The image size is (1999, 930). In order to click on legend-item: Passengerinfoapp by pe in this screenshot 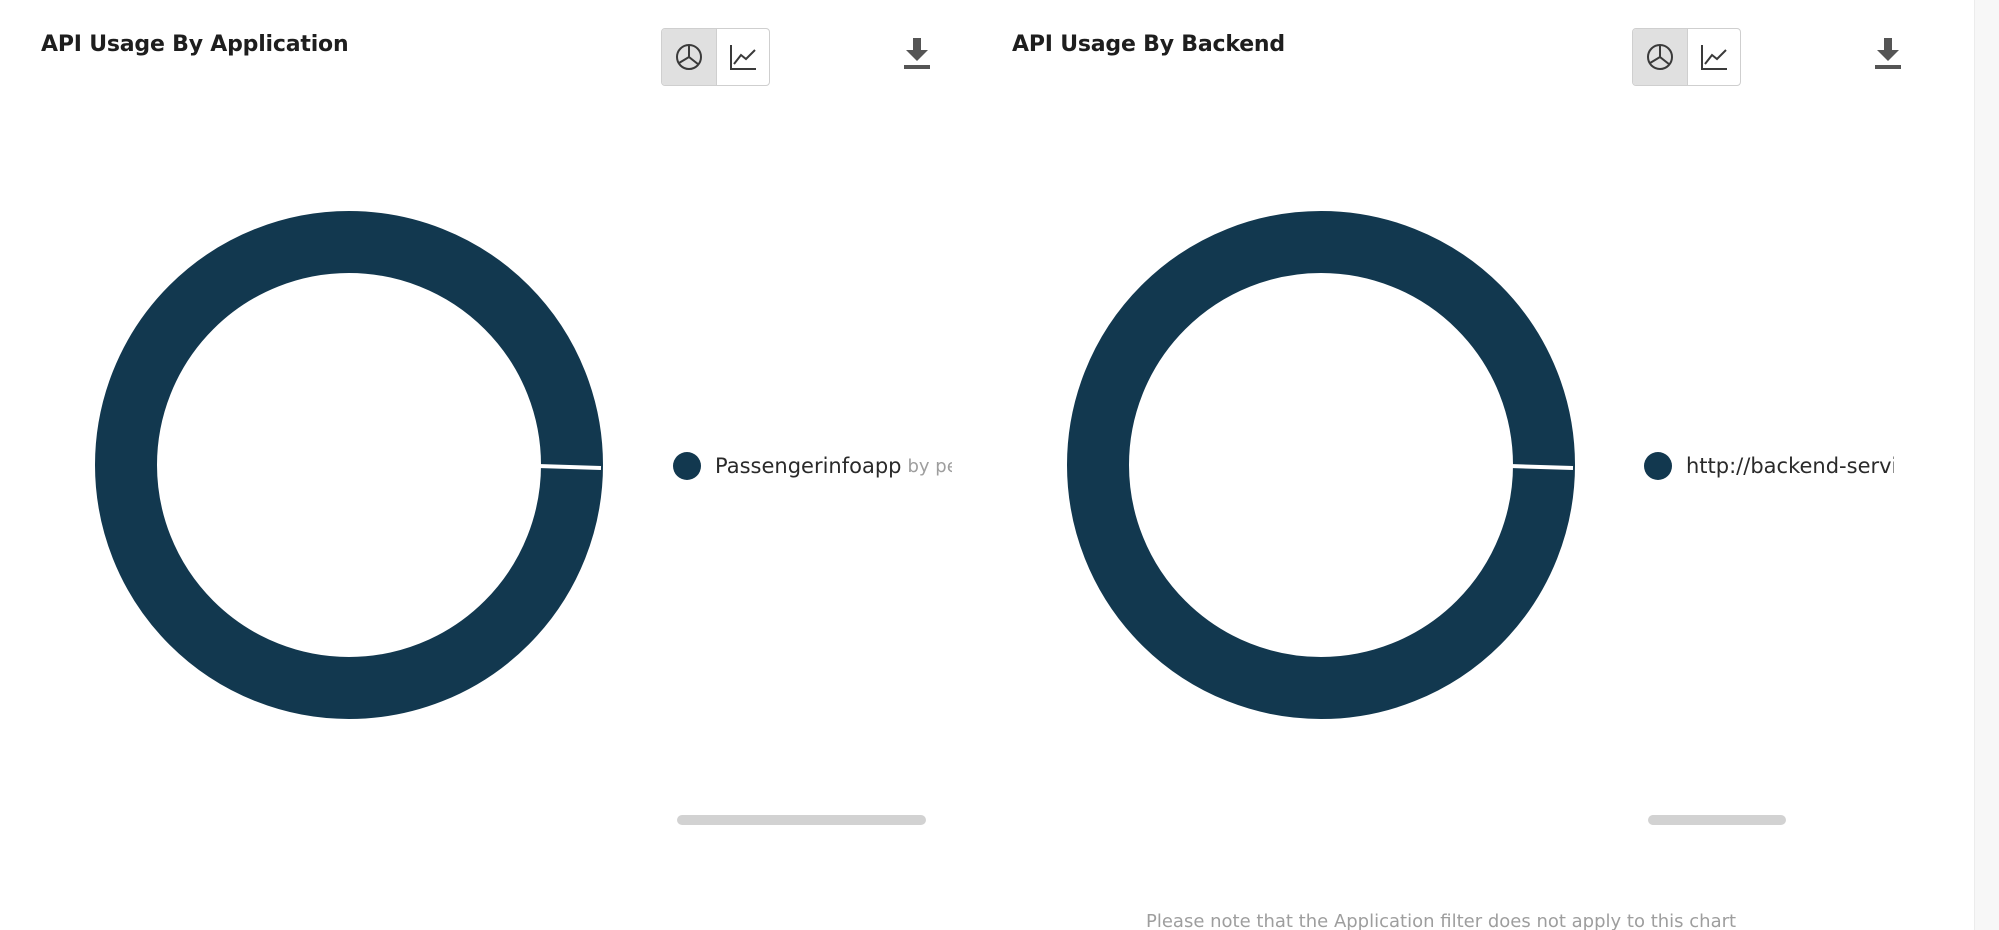, I will do `click(812, 466)`.